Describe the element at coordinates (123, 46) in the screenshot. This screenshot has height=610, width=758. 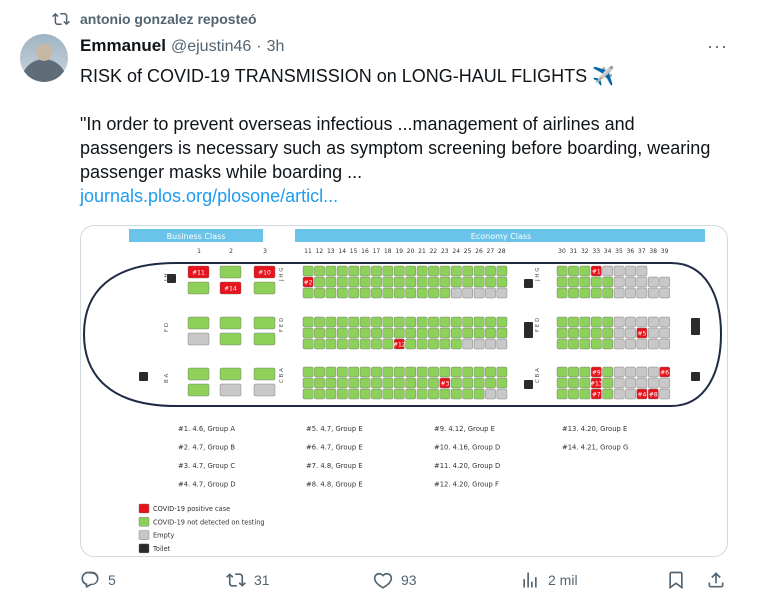
I see `author-name: Emmanuel` at that location.